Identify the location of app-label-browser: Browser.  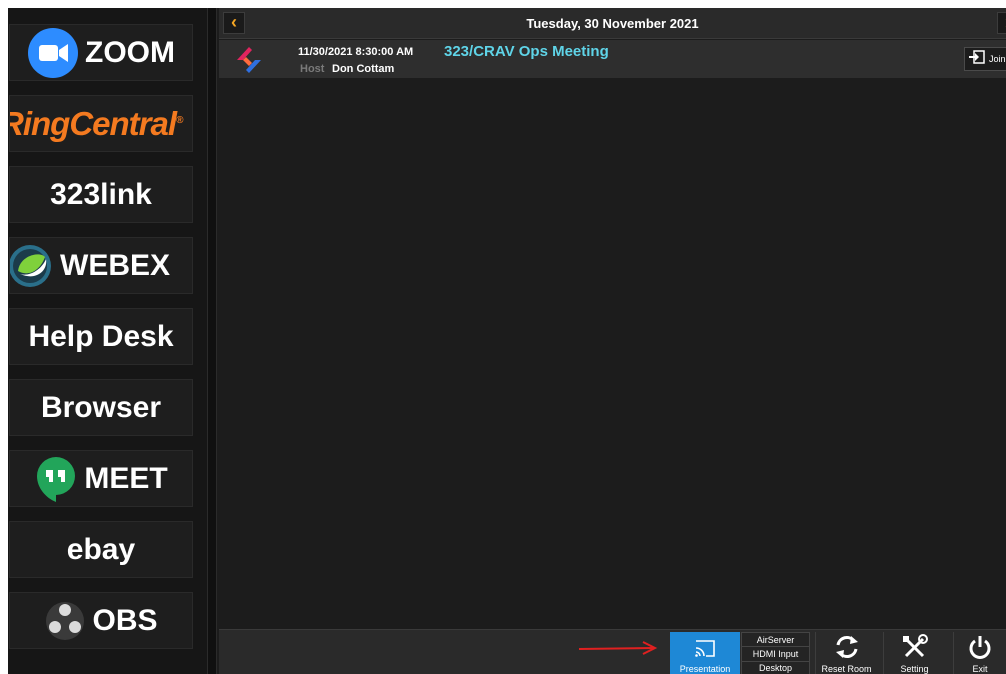
(101, 407).